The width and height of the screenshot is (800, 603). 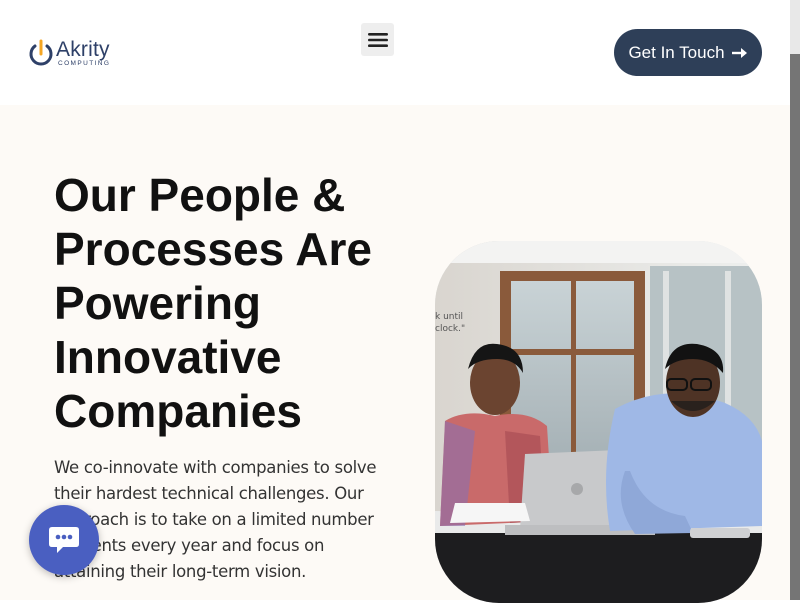 What do you see at coordinates (450, 329) in the screenshot?
I see `wall-text-line2: clock."` at bounding box center [450, 329].